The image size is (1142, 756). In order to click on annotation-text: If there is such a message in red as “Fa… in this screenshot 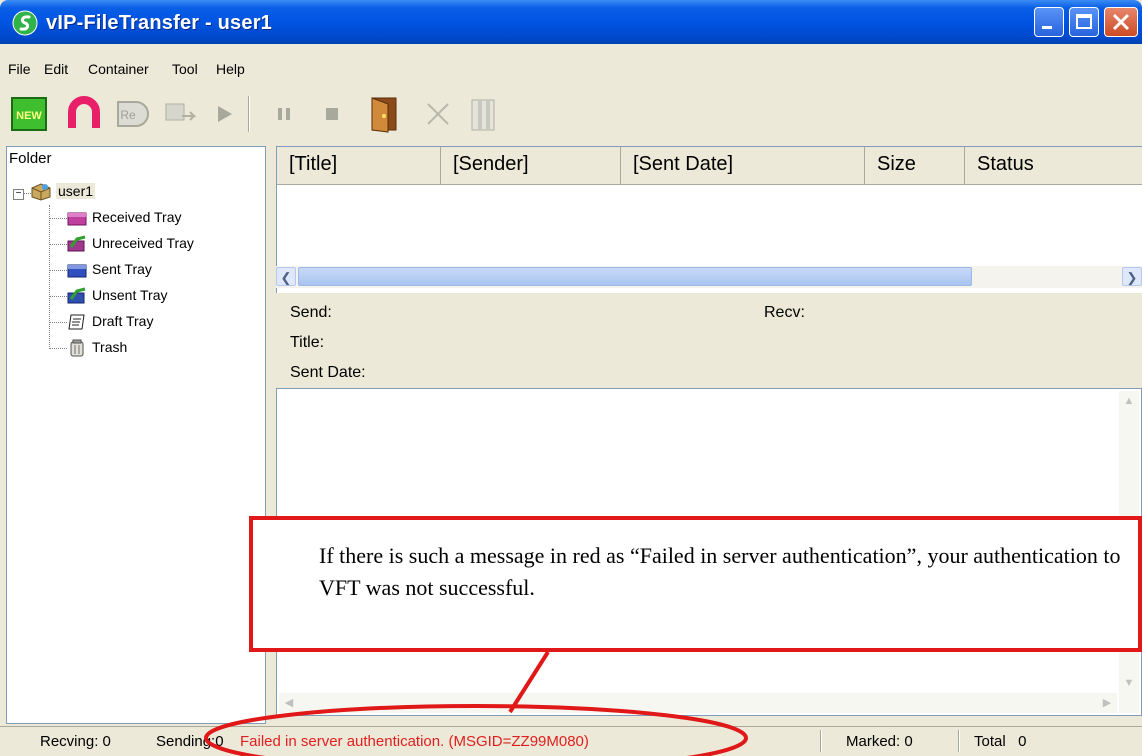, I will do `click(720, 571)`.